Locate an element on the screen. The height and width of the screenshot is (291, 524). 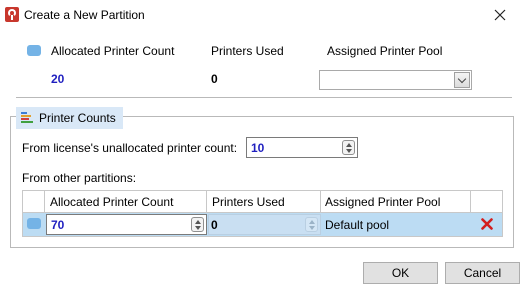
allocated-printer-count-header: Allocated Printer Count is located at coordinates (113, 51).